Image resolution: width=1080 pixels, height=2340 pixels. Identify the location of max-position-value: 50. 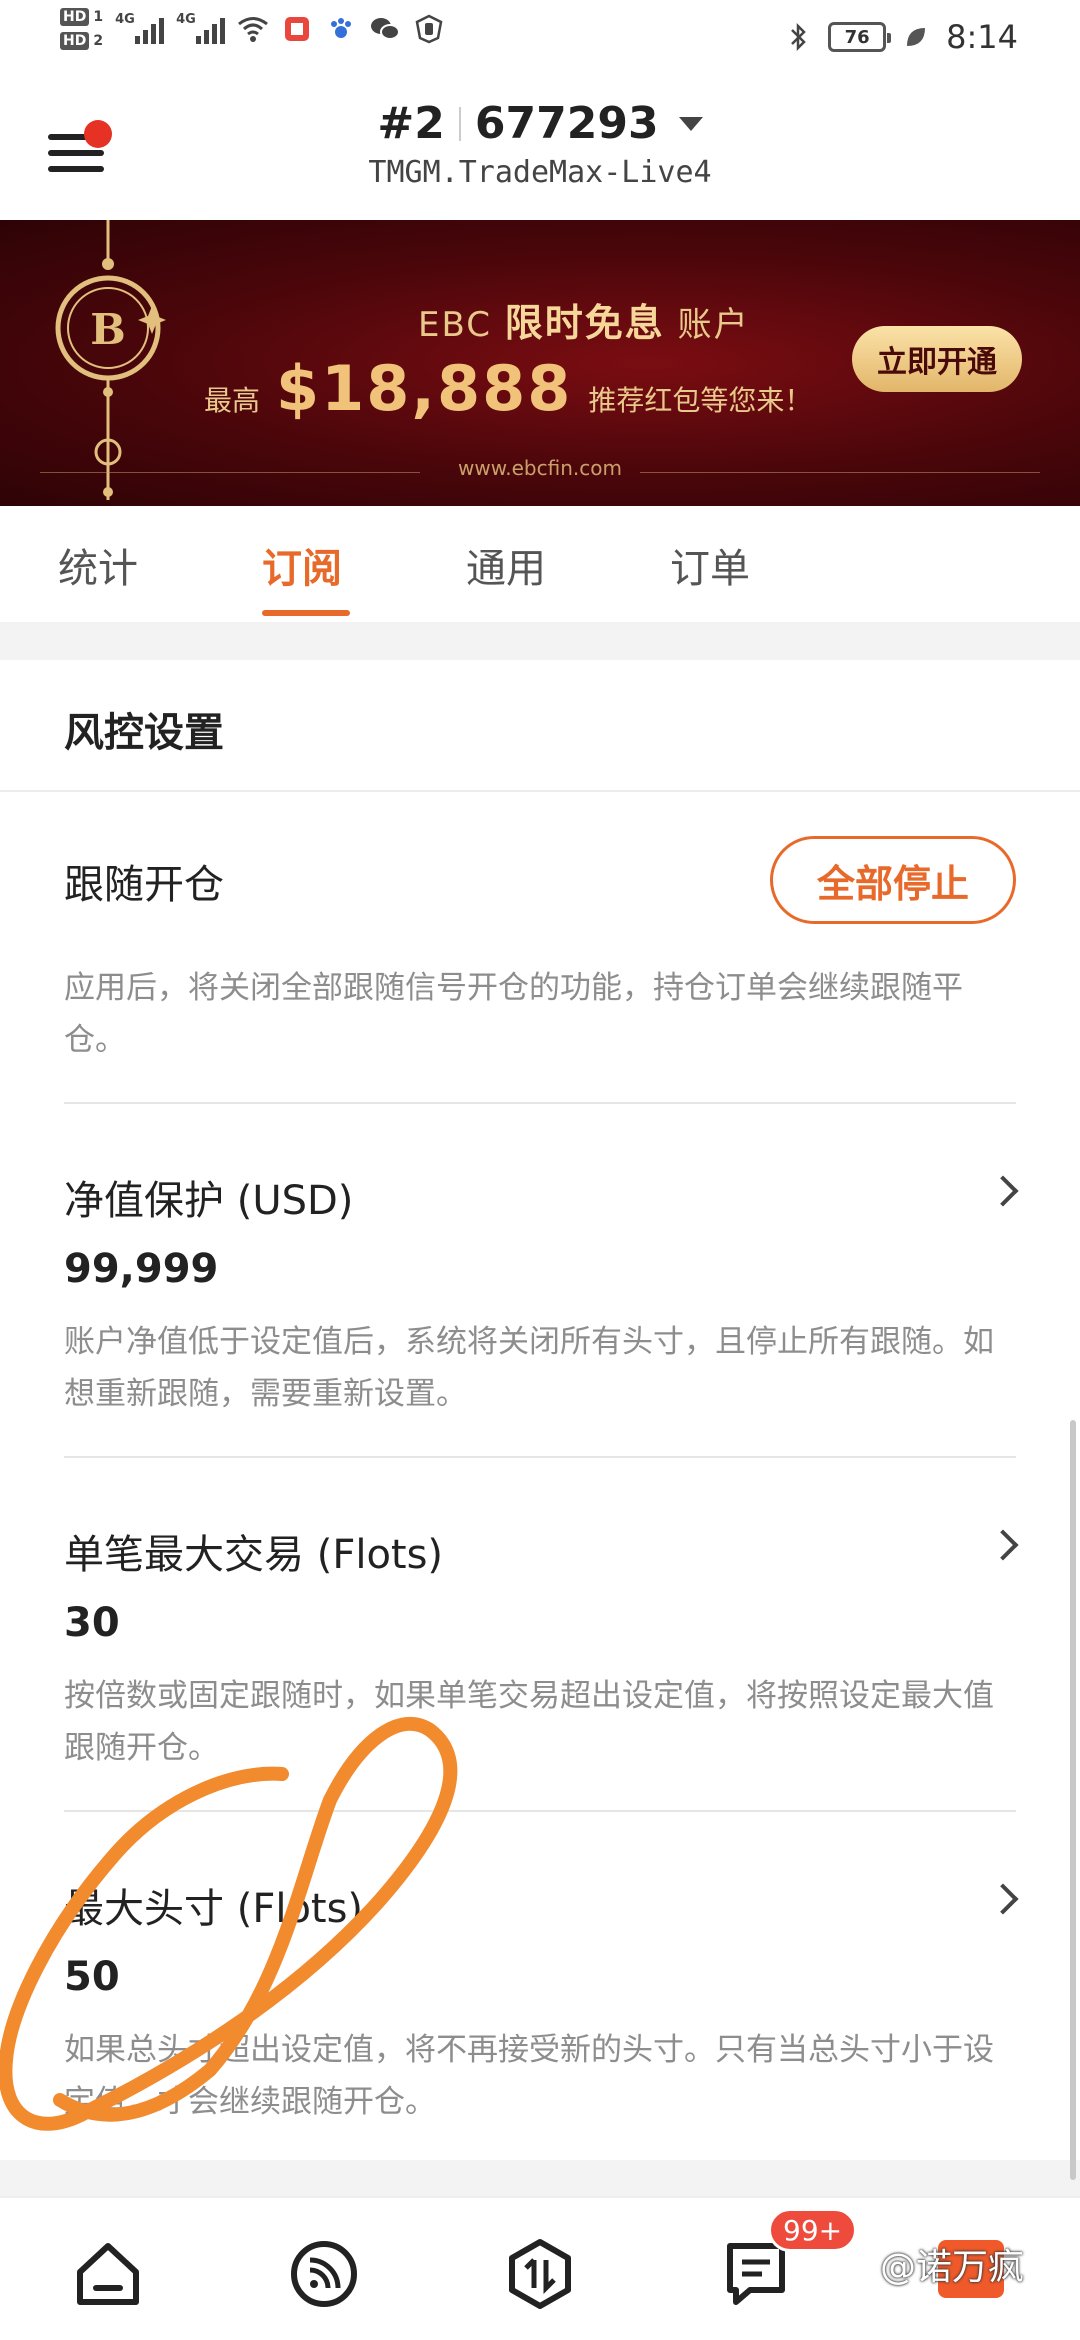
(92, 1977).